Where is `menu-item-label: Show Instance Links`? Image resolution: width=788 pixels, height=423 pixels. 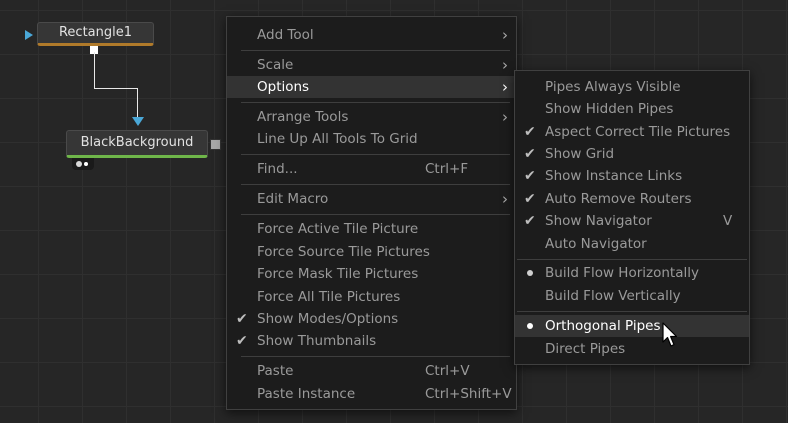 menu-item-label: Show Instance Links is located at coordinates (614, 176).